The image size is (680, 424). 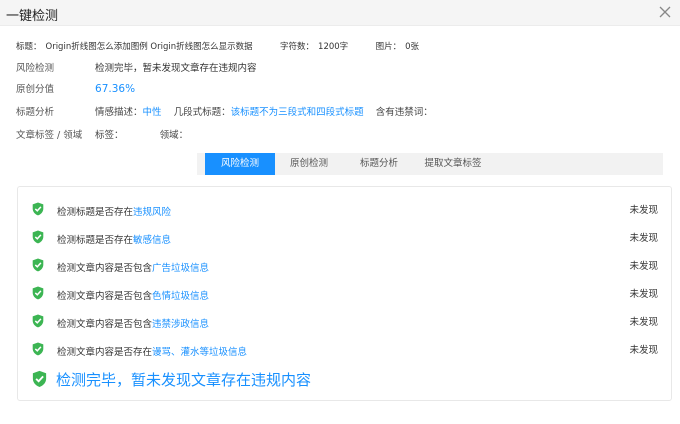 What do you see at coordinates (181, 296) in the screenshot?
I see `check-highlight: 色情垃圾信息` at bounding box center [181, 296].